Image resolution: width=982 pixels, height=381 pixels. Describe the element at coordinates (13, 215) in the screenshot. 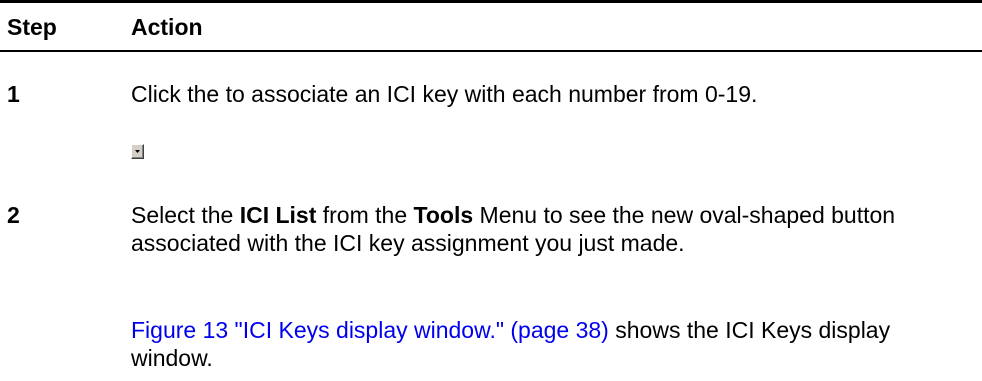

I see `step-2-number: 2` at that location.